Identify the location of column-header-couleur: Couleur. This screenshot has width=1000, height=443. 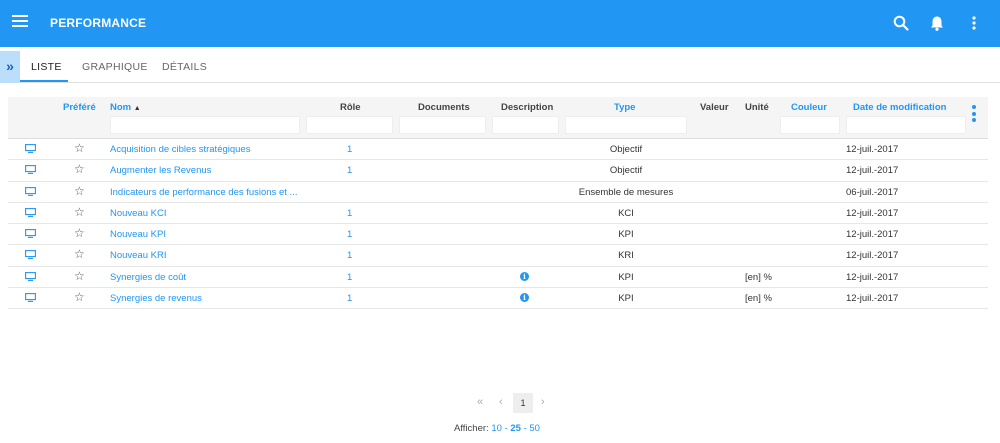
(809, 107).